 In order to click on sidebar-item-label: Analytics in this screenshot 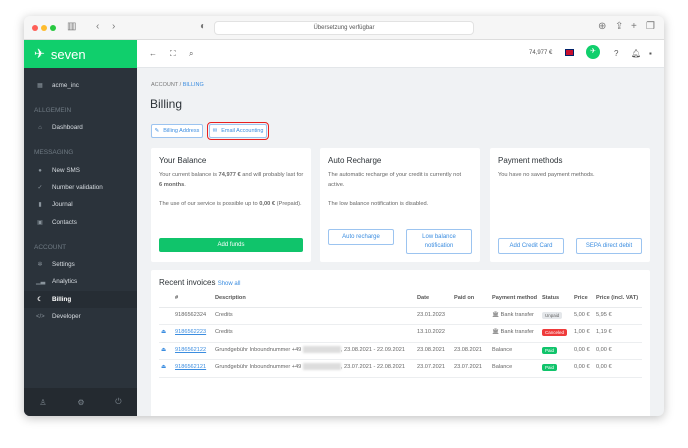, I will do `click(65, 281)`.